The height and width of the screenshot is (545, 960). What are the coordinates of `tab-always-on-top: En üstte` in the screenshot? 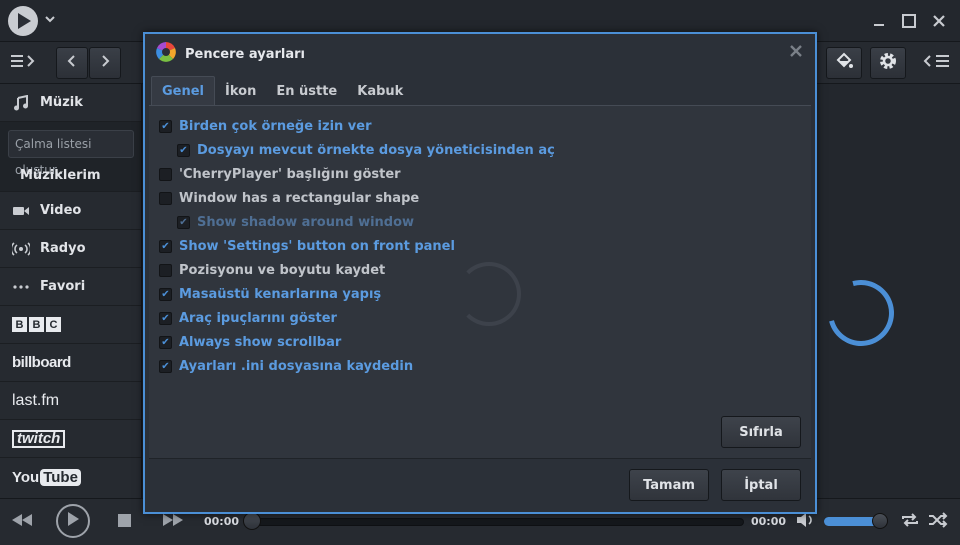 It's located at (306, 91).